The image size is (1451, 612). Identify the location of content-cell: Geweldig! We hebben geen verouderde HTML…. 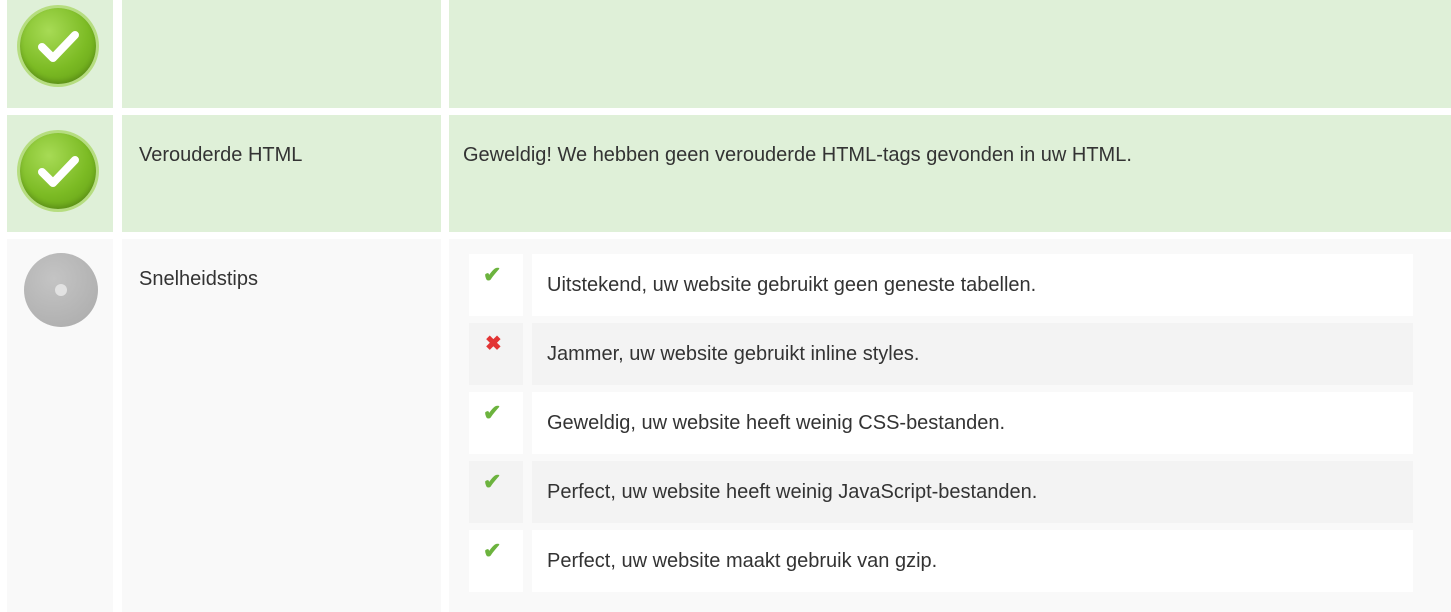
(950, 173).